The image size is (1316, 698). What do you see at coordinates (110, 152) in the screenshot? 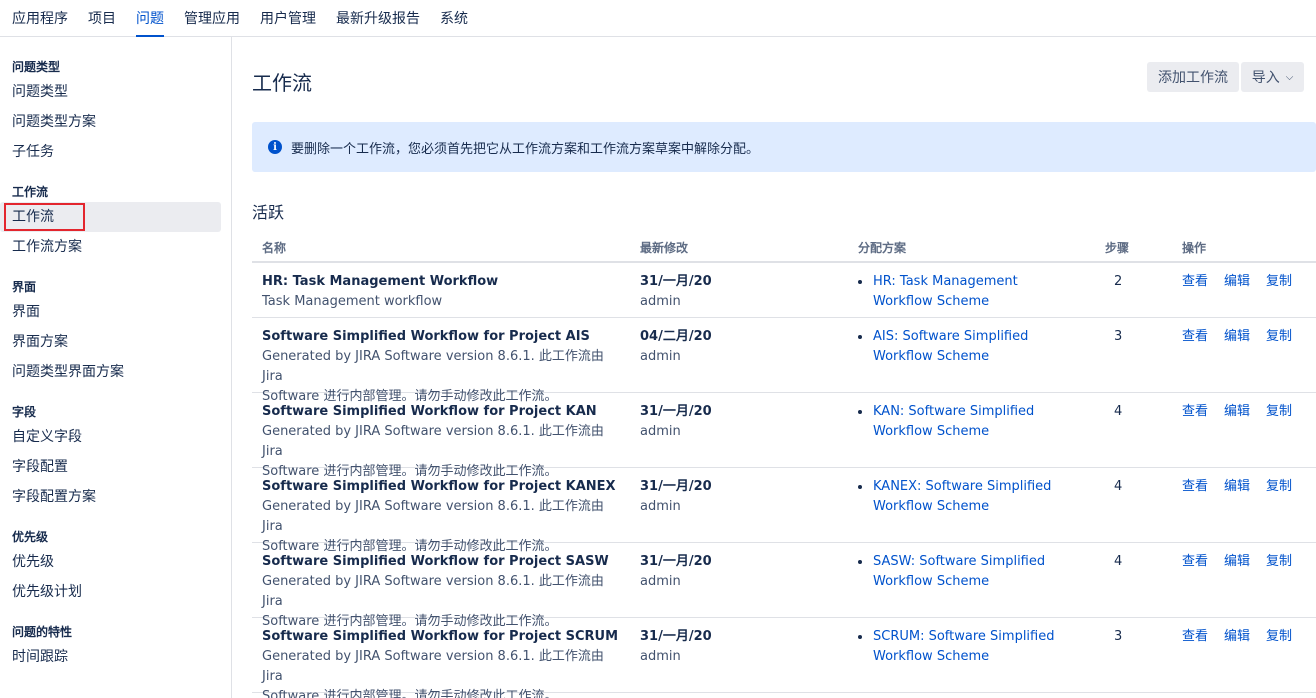
I see `sidebar-item-sub-tasks: 子任务` at bounding box center [110, 152].